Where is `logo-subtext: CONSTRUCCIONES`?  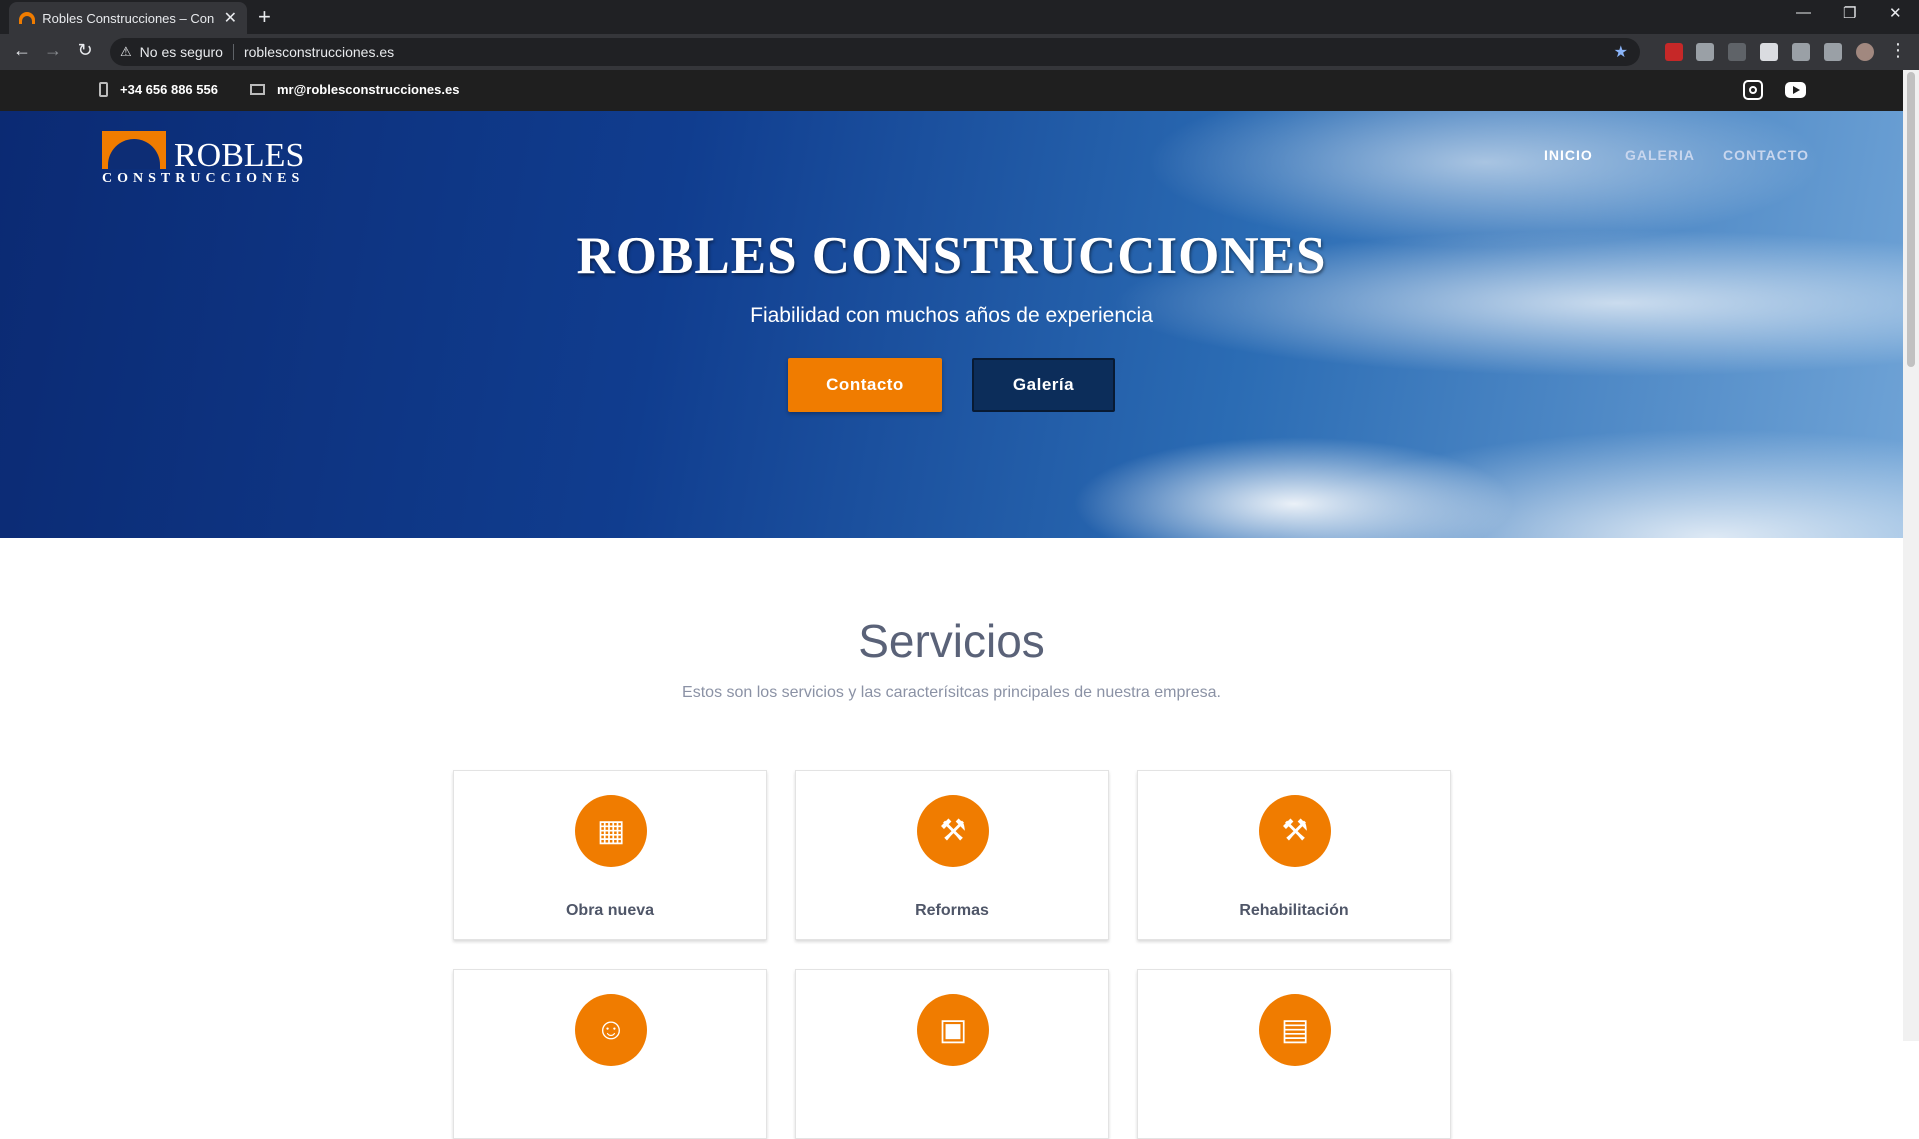 logo-subtext: CONSTRUCCIONES is located at coordinates (203, 178).